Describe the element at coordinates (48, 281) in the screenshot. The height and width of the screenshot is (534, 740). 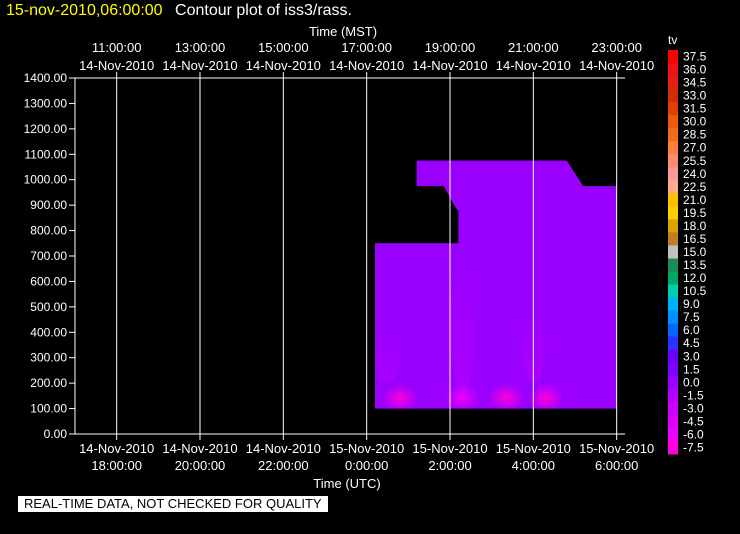
I see `y-tick-label: 600.00` at that location.